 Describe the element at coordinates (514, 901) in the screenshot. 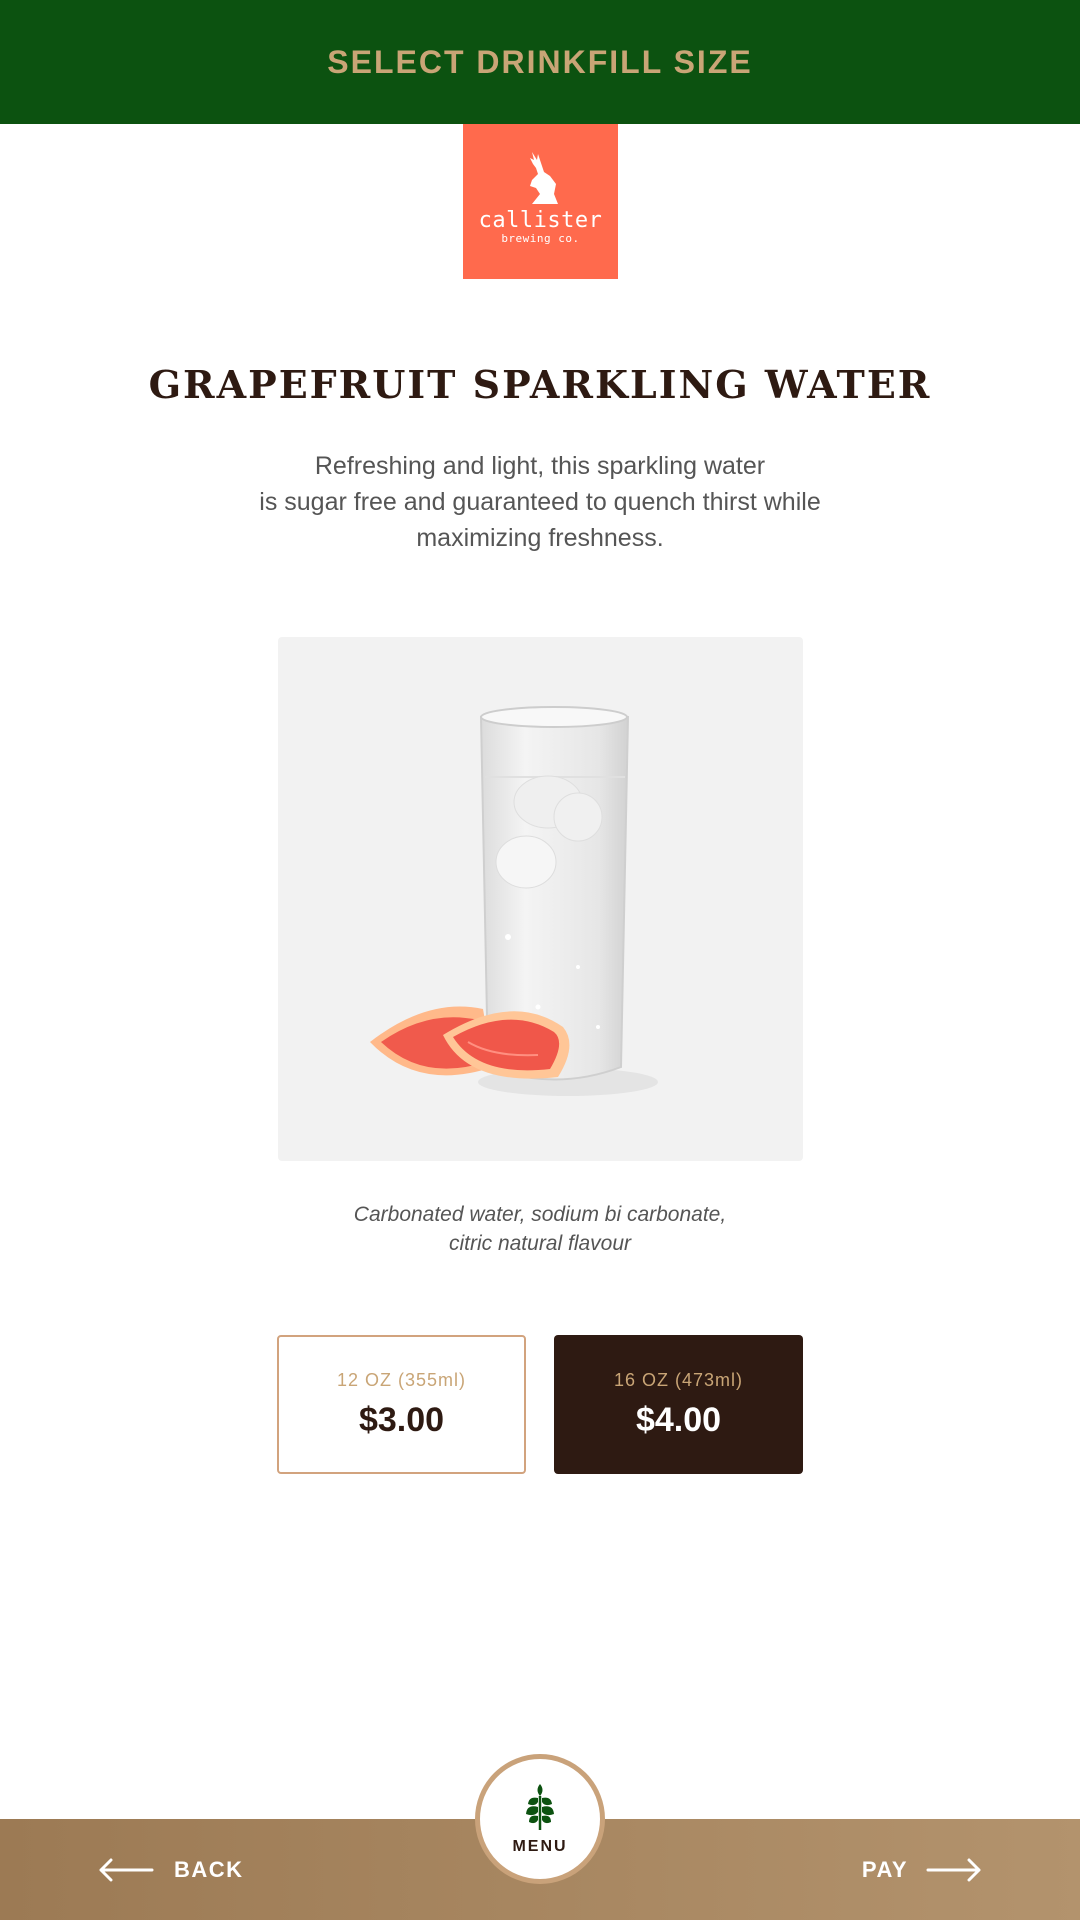

I see `sparkling-water-glass-illustration` at that location.